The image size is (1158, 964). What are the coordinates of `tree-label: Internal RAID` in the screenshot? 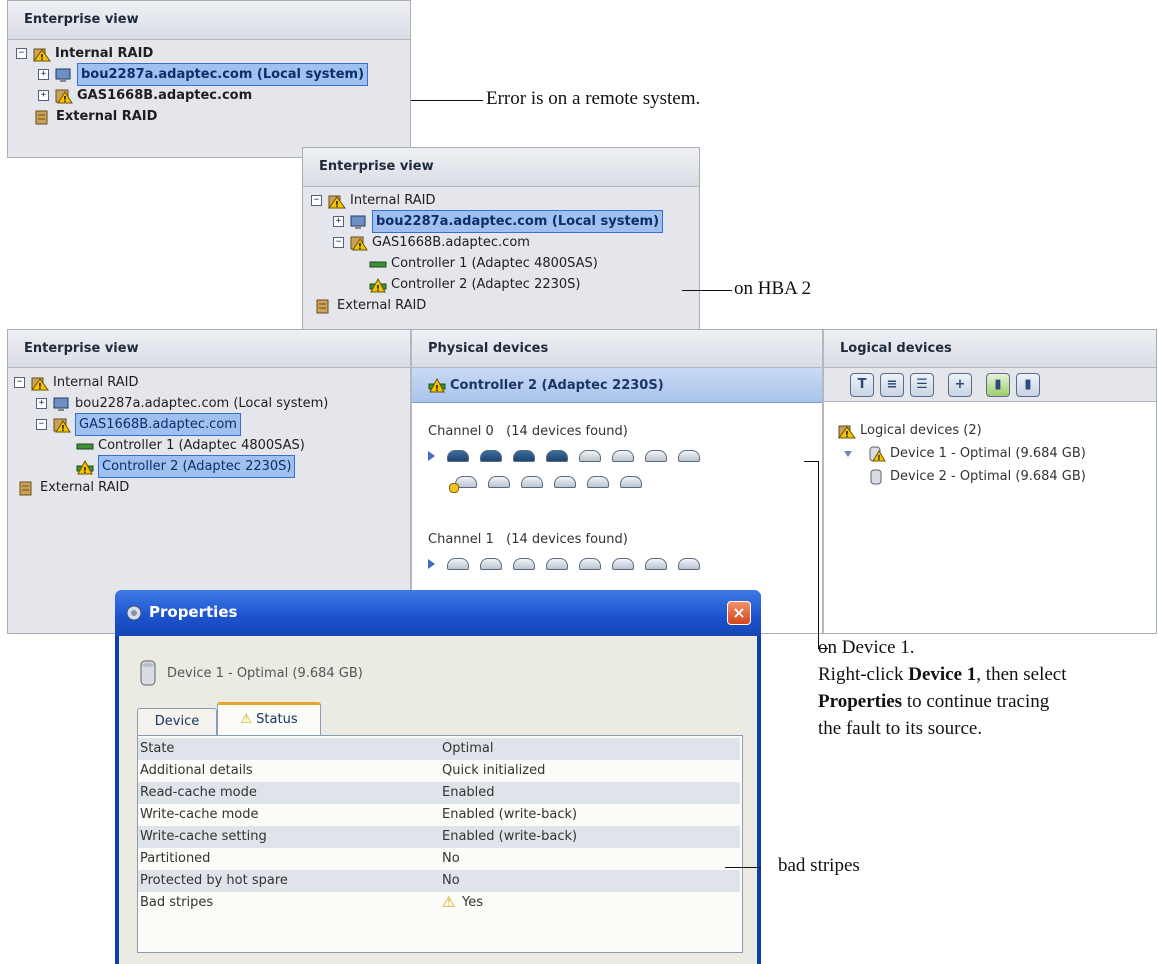 It's located at (96, 382).